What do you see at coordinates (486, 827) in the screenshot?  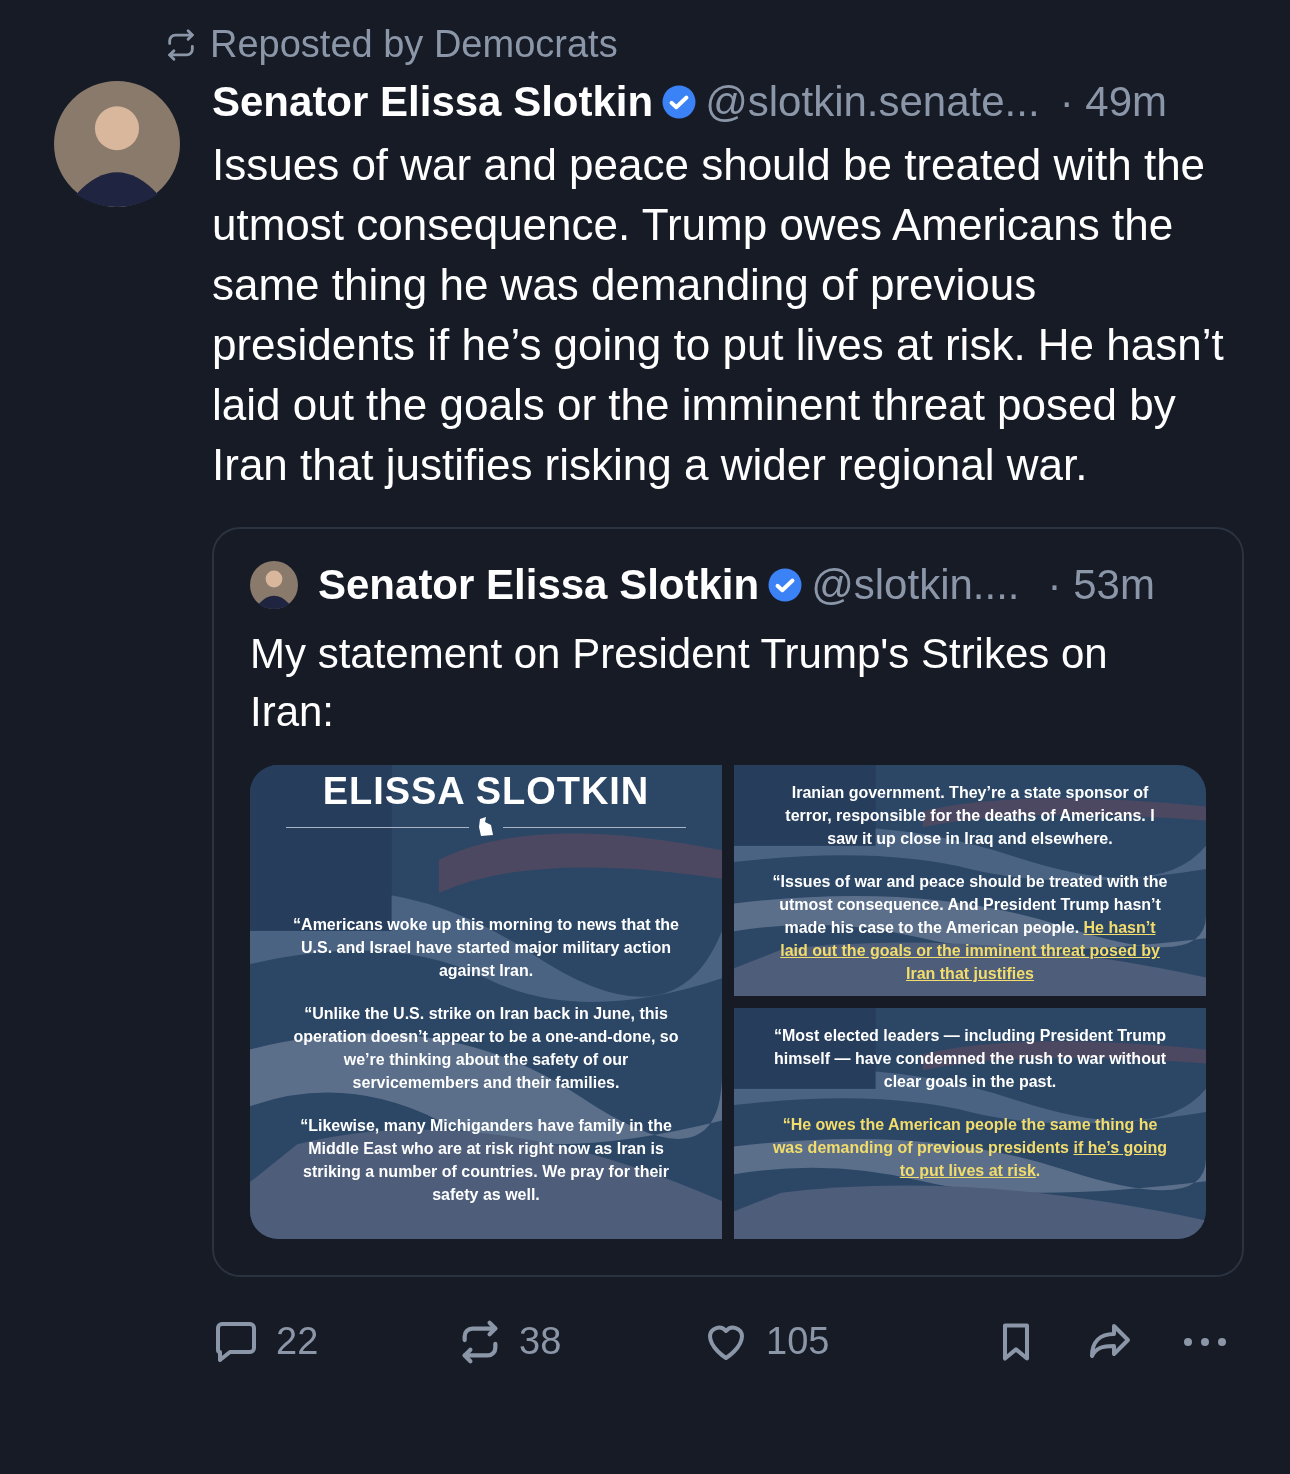 I see `state-outline-icon` at bounding box center [486, 827].